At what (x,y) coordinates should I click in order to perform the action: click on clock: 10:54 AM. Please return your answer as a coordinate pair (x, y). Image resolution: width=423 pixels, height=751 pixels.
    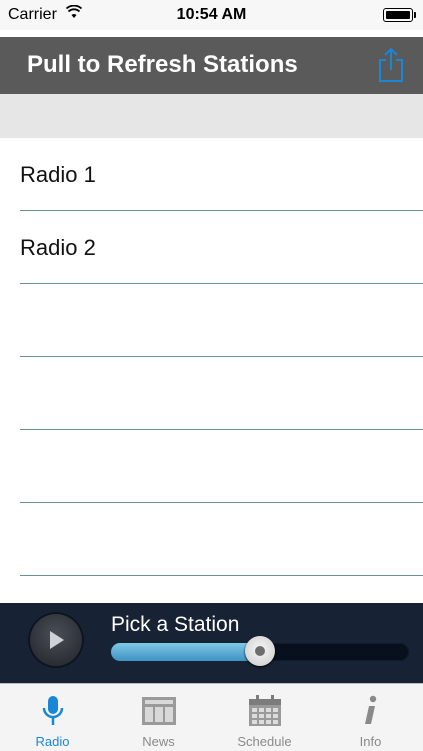
    Looking at the image, I should click on (211, 14).